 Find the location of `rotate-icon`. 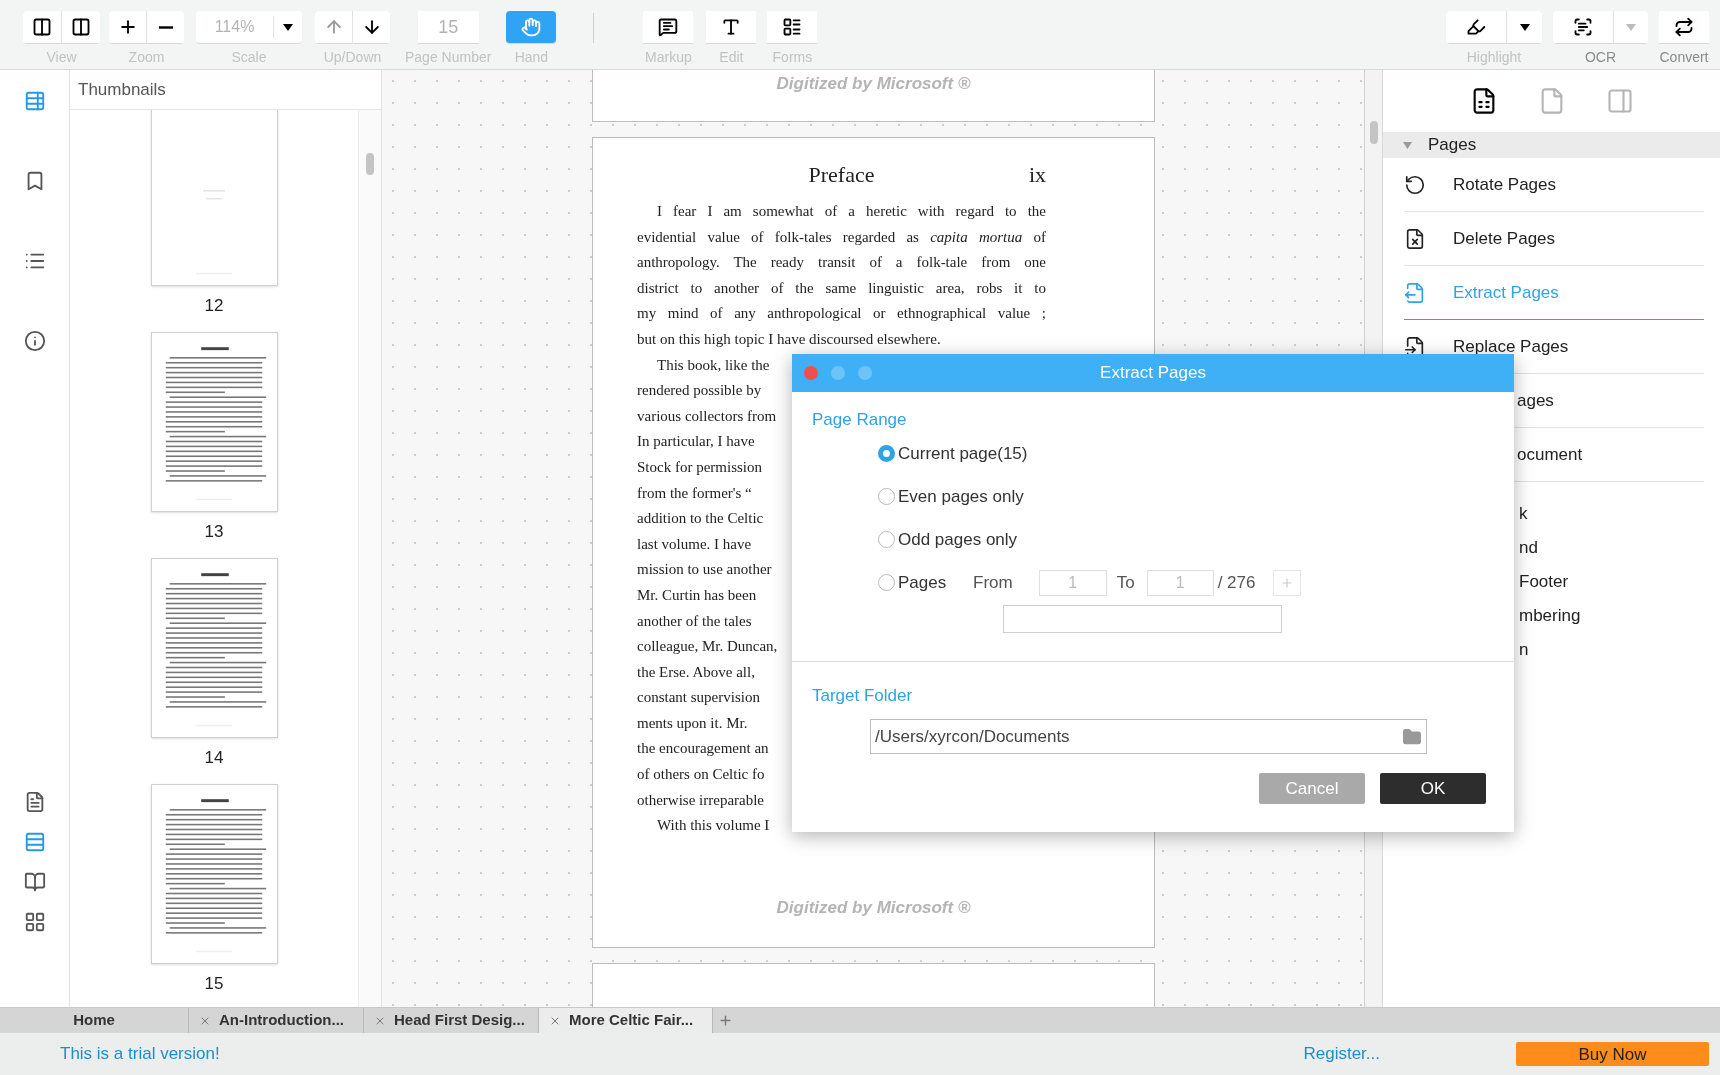

rotate-icon is located at coordinates (1415, 184).